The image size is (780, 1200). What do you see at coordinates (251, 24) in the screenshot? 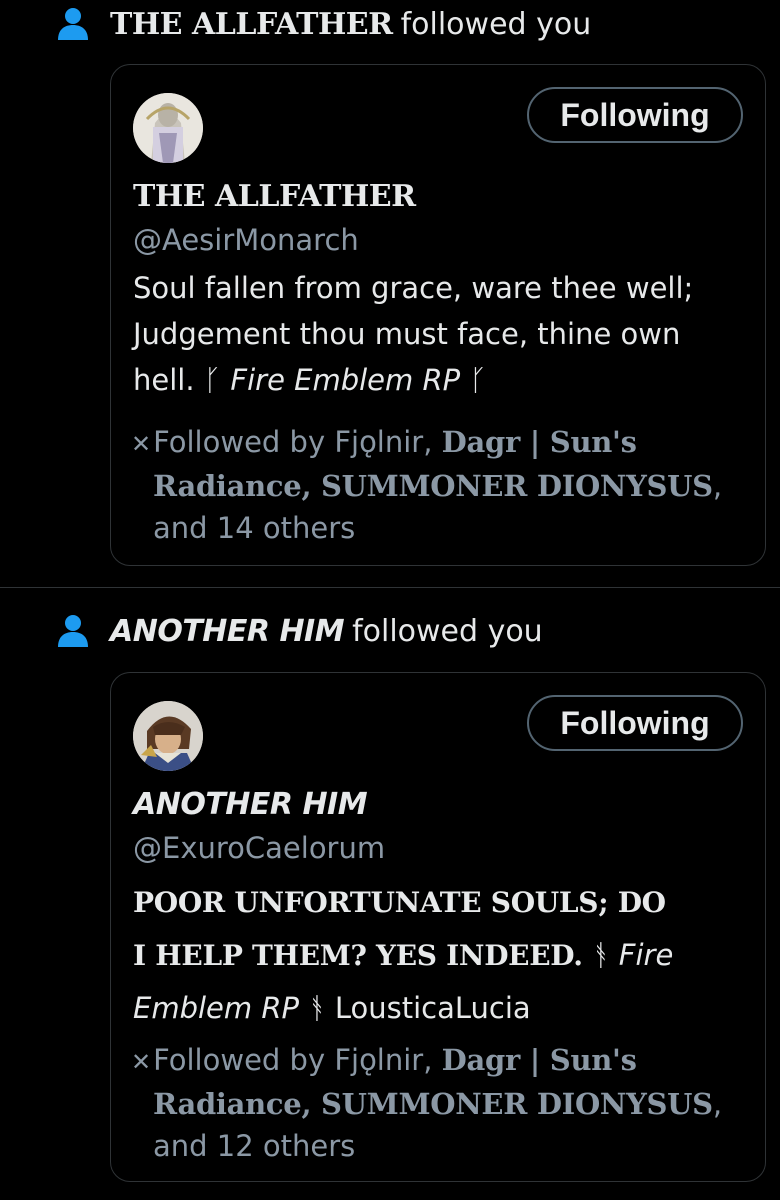
I see `notification-user-name: THE ALLFATHER` at bounding box center [251, 24].